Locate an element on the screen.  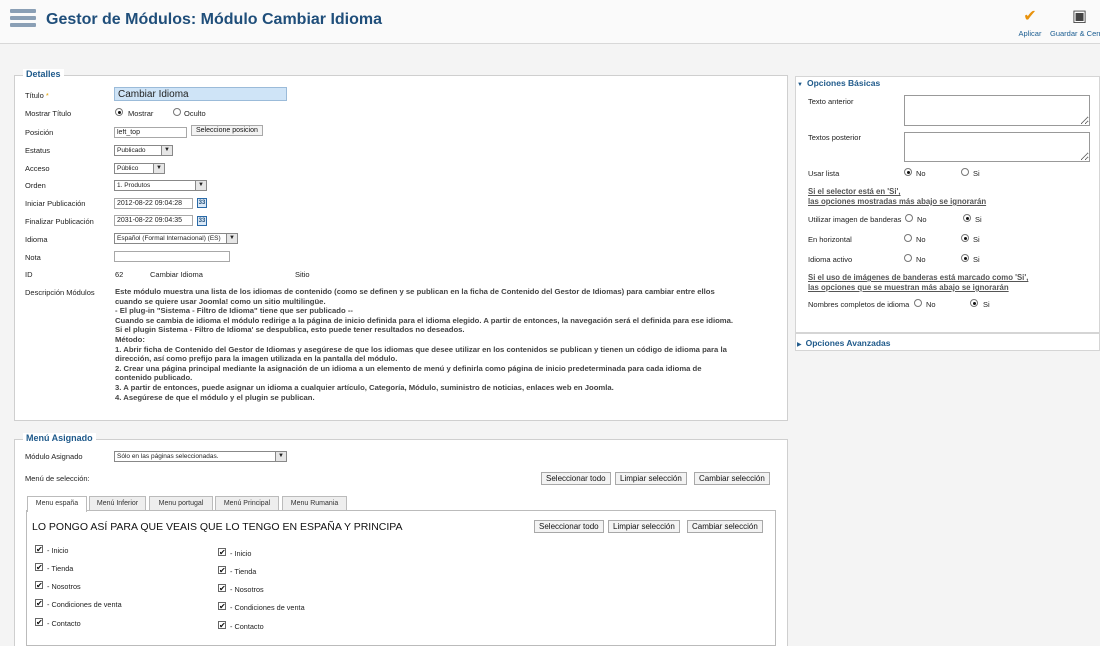
apply-button: ✔ Aplicar is located at coordinates (1030, 23).